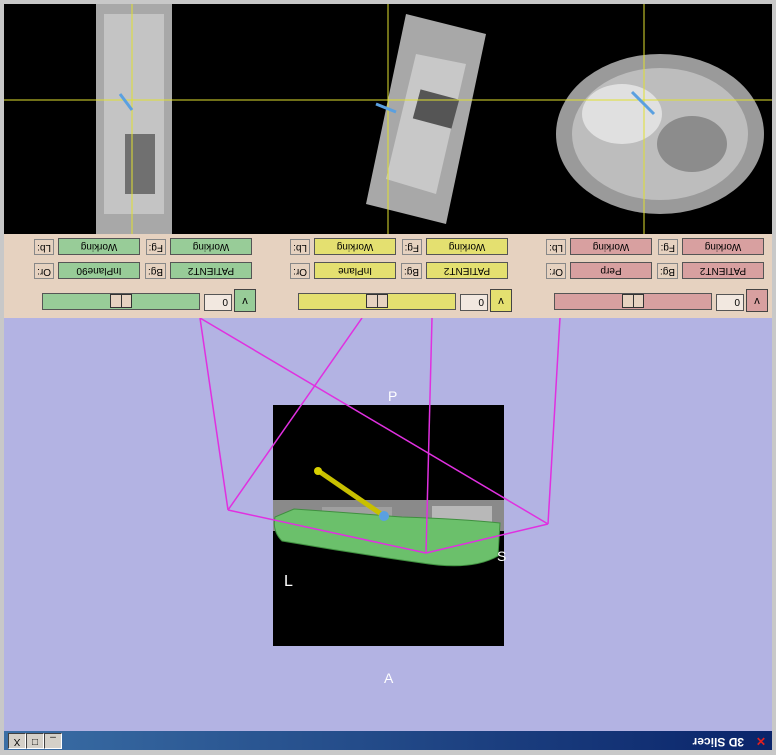  What do you see at coordinates (355, 270) in the screenshot?
I see `orient-select: InPlane` at bounding box center [355, 270].